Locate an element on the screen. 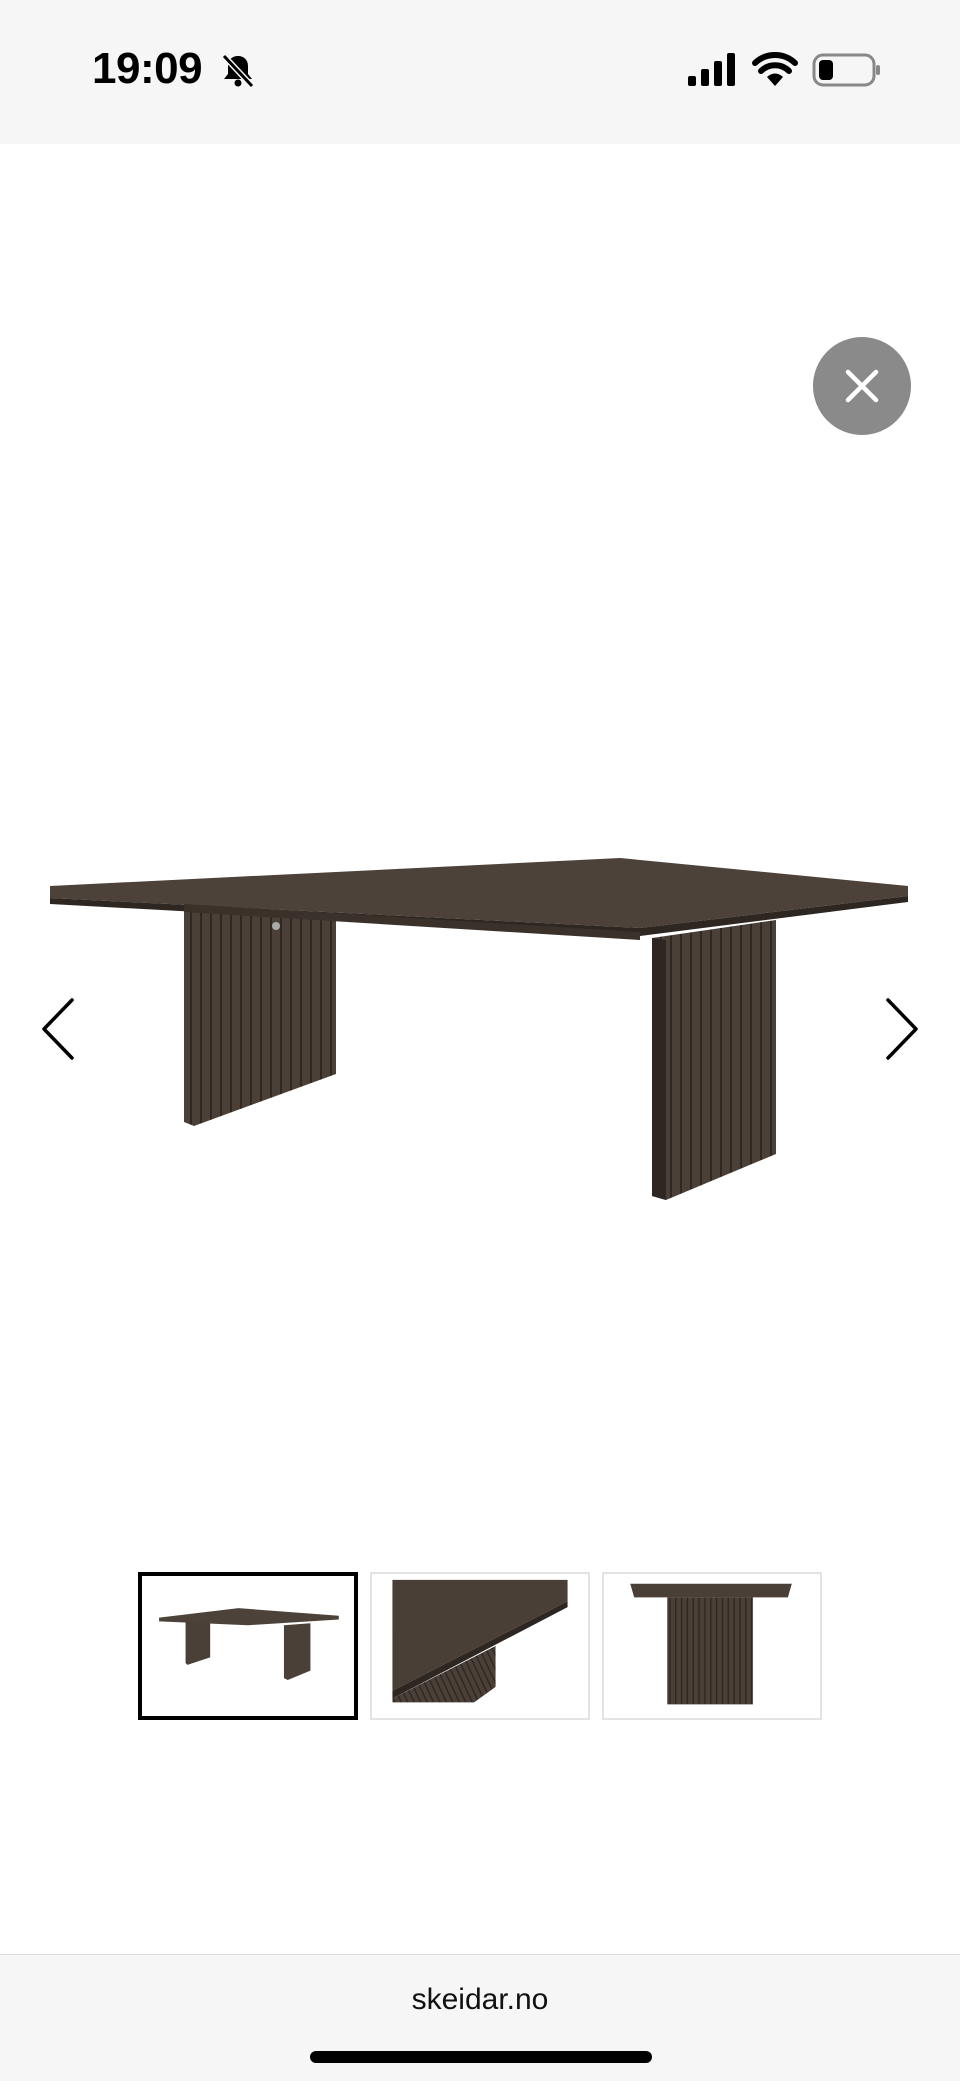 Image resolution: width=960 pixels, height=2081 pixels. browser-address-bar: skeidar.no is located at coordinates (480, 2017).